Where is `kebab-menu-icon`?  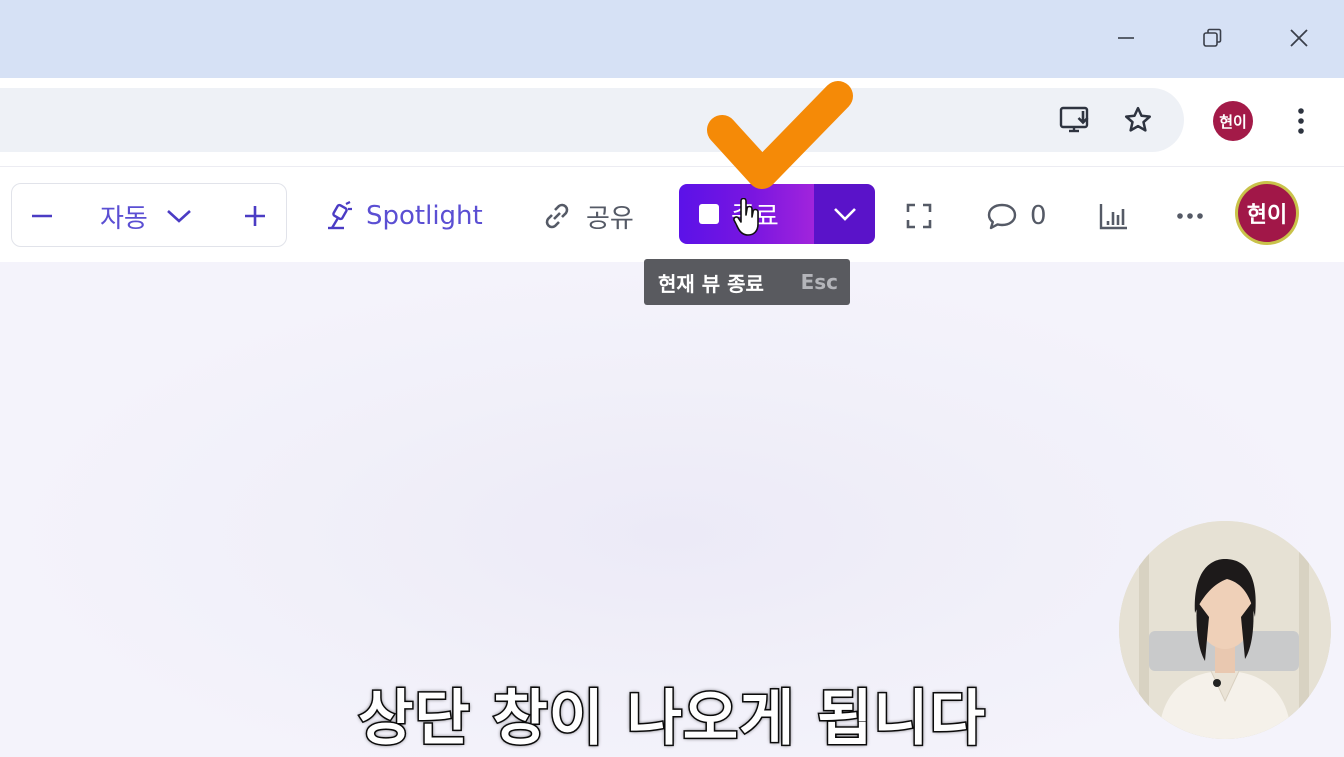 kebab-menu-icon is located at coordinates (1301, 121).